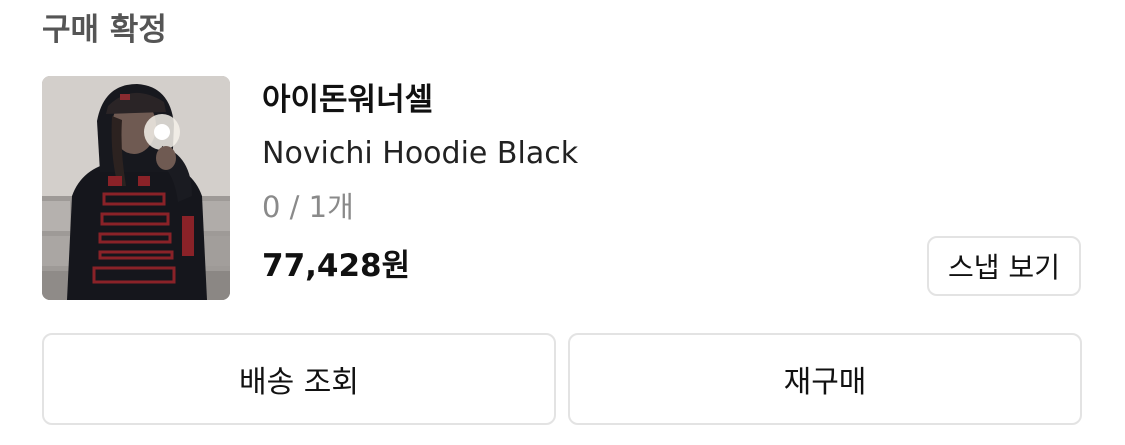  Describe the element at coordinates (104, 30) in the screenshot. I see `order-status-title: 구매 확정` at that location.